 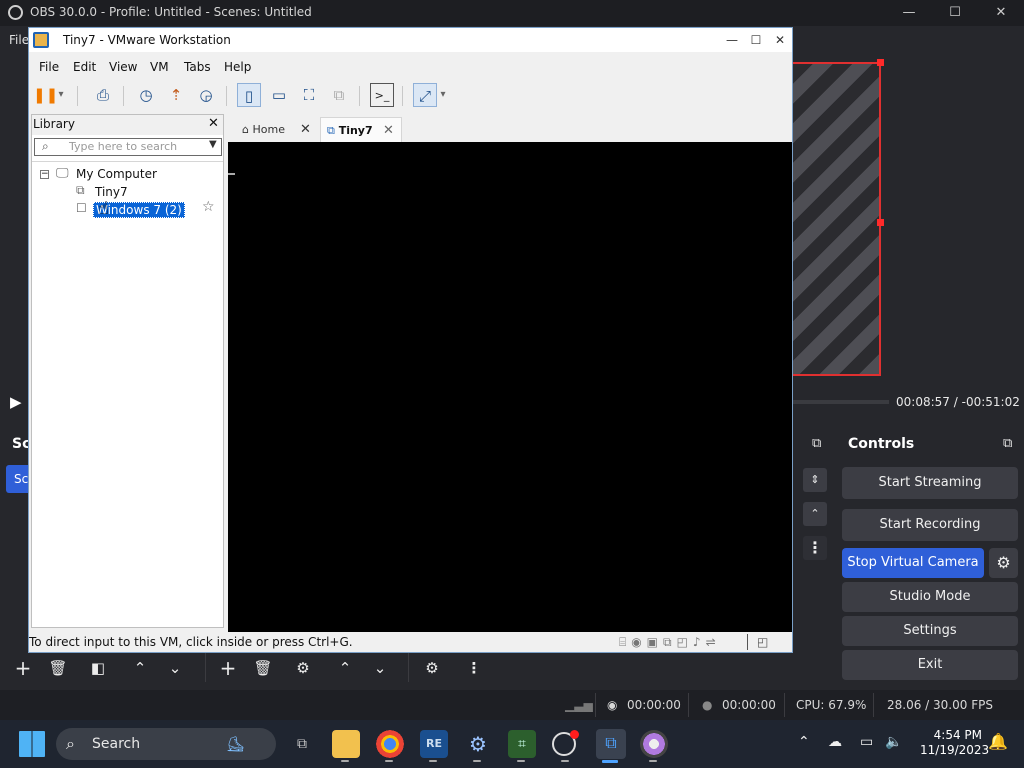 I want to click on maximize-icon: ☐, so click(x=955, y=13).